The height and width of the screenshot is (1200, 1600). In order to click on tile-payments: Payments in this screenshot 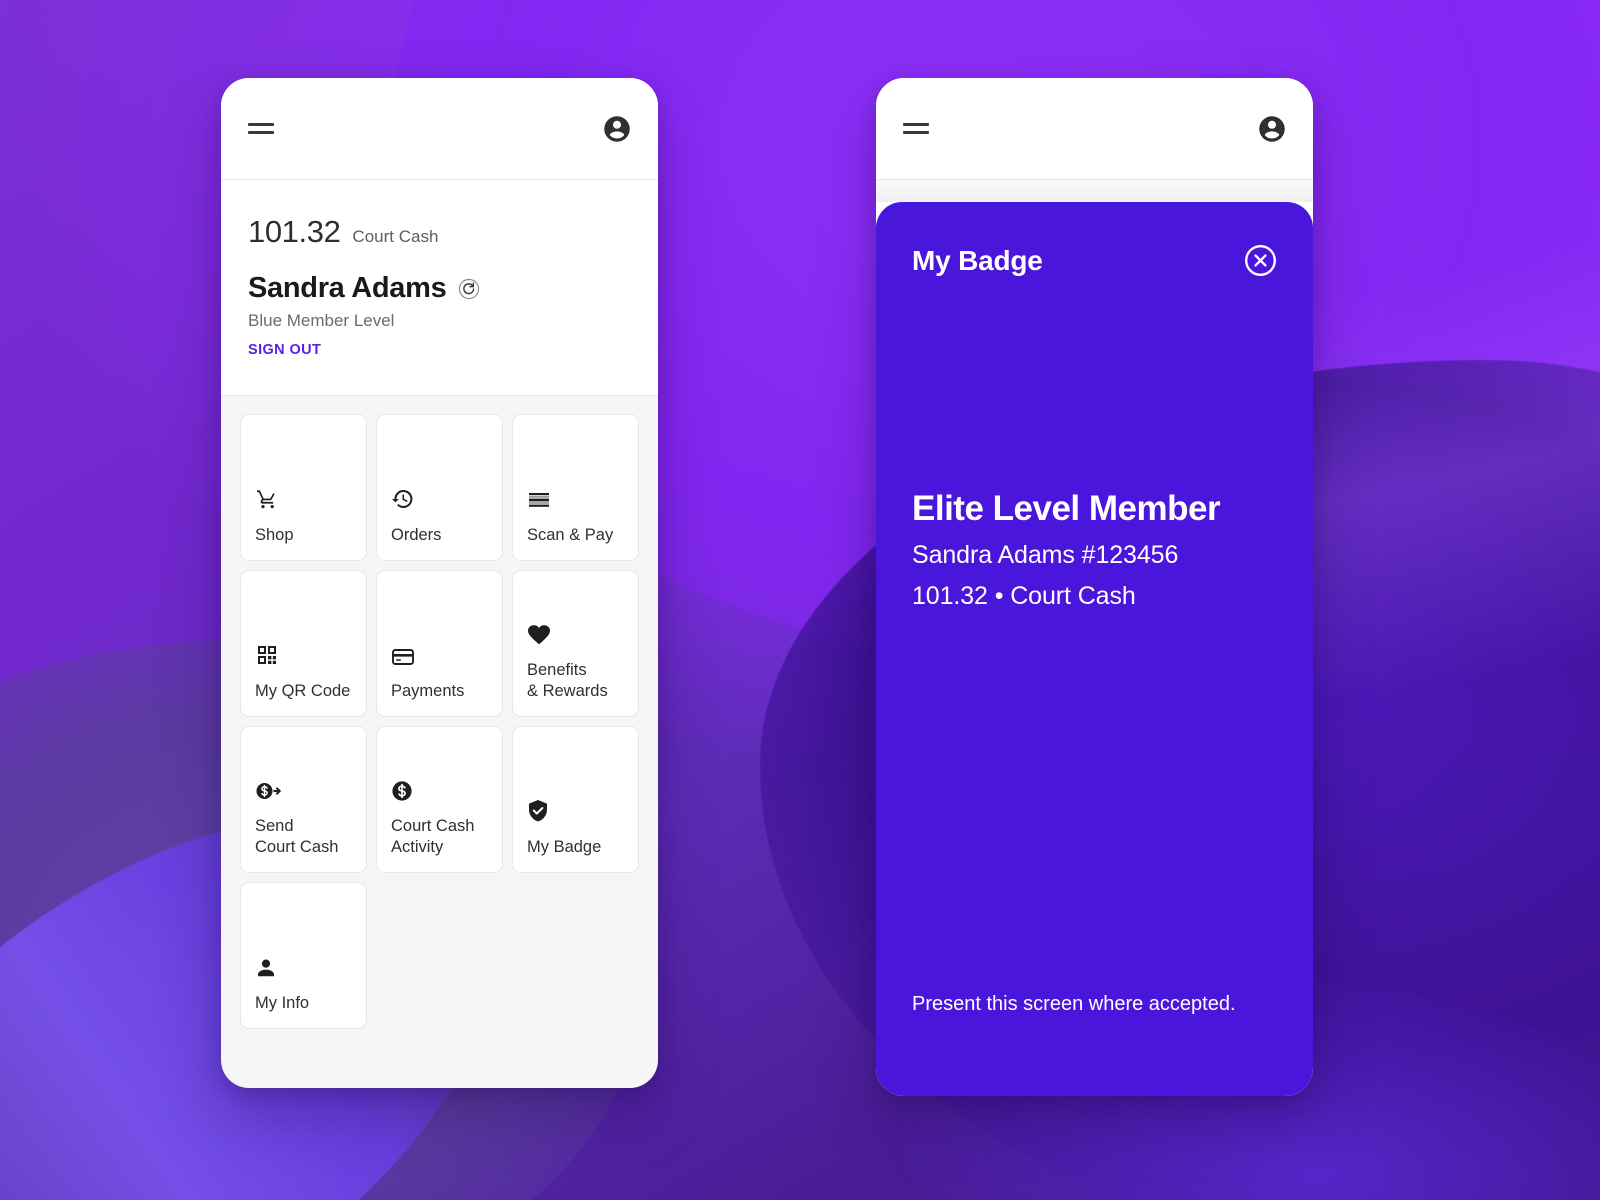, I will do `click(439, 643)`.